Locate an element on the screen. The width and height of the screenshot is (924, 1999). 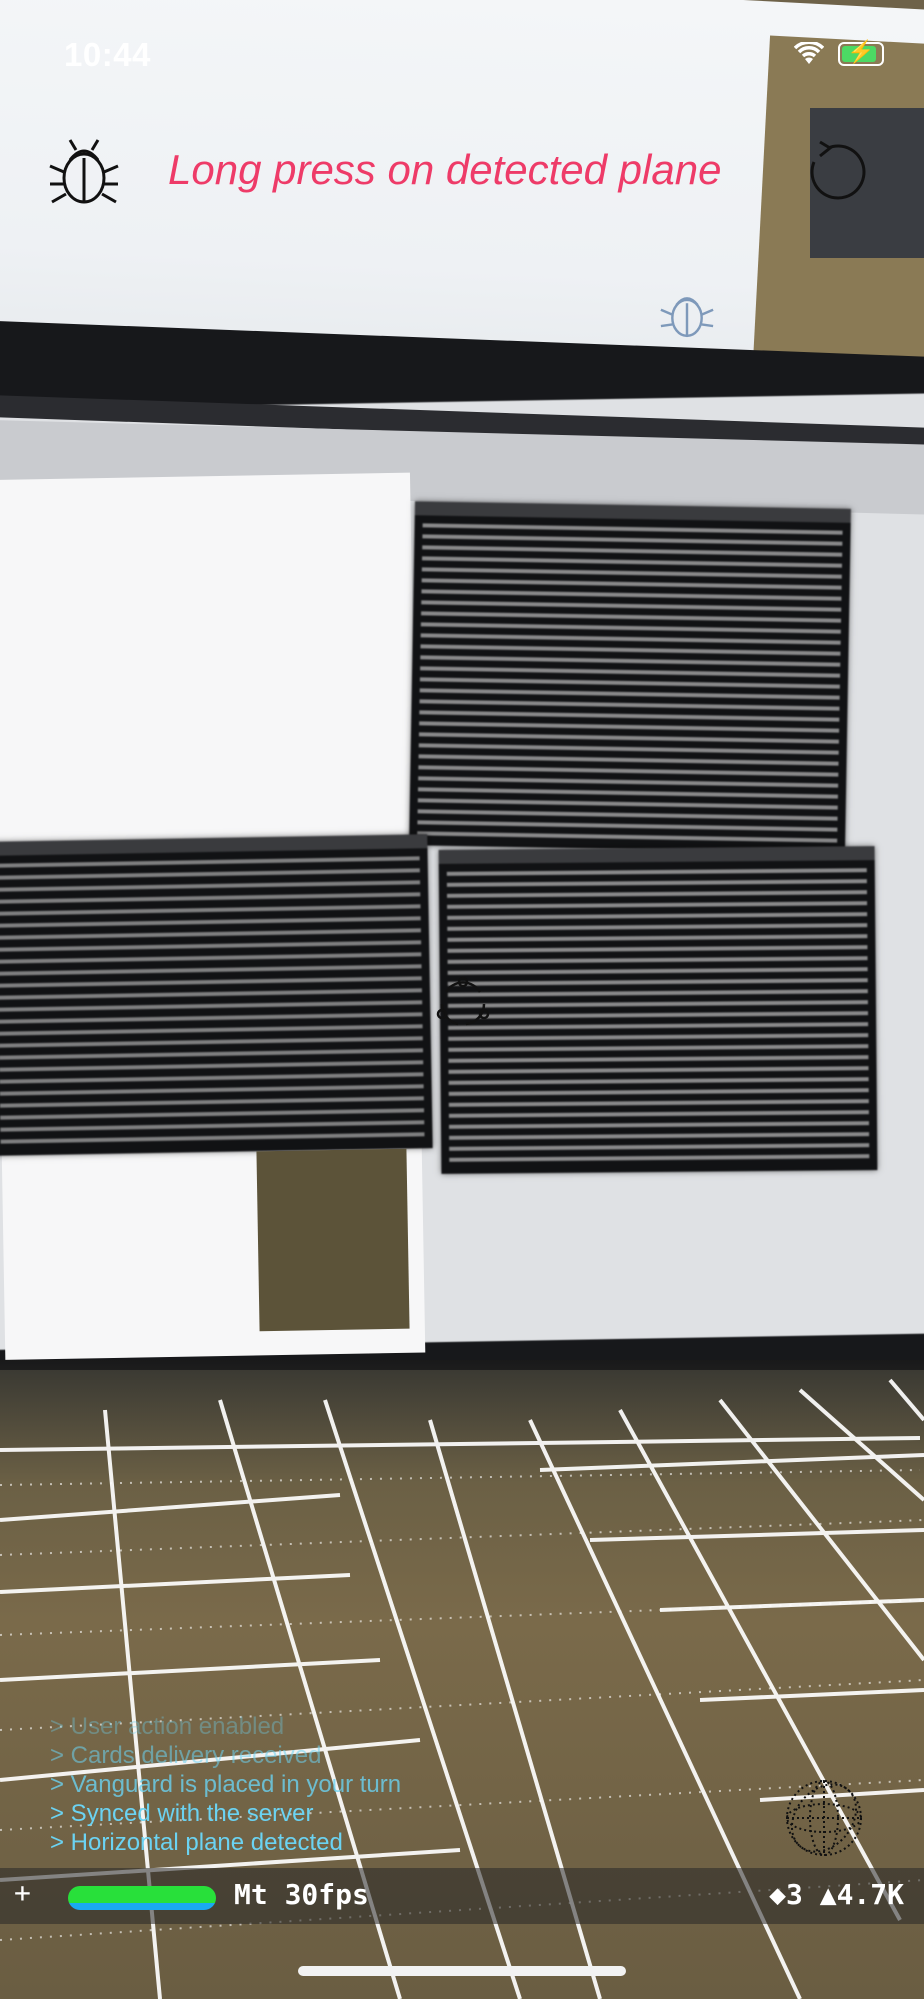
stats-expand-button: + is located at coordinates (22, 1892).